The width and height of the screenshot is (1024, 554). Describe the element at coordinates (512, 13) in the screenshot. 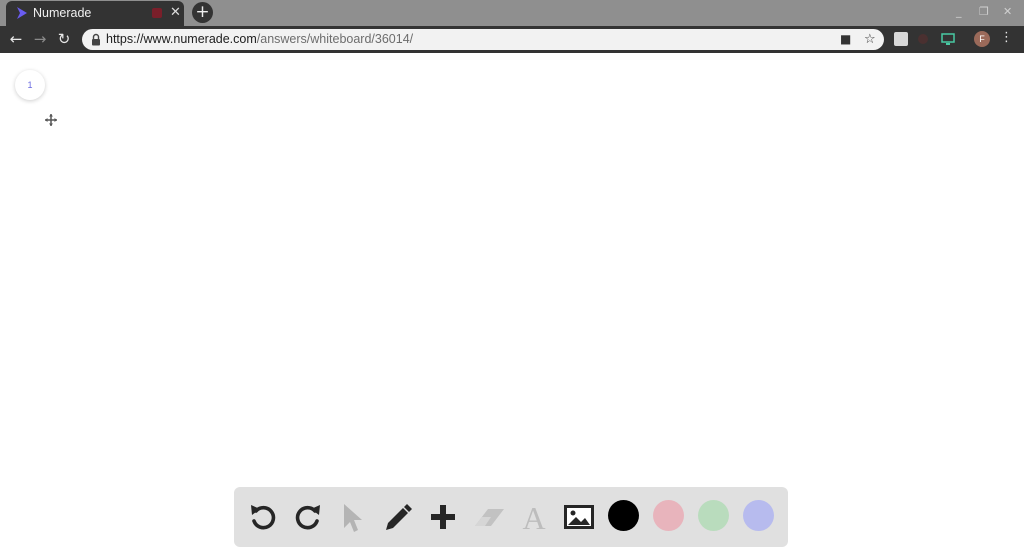

I see `browser-titlebar: Numerade ✕ + _ ❐ ✕` at that location.